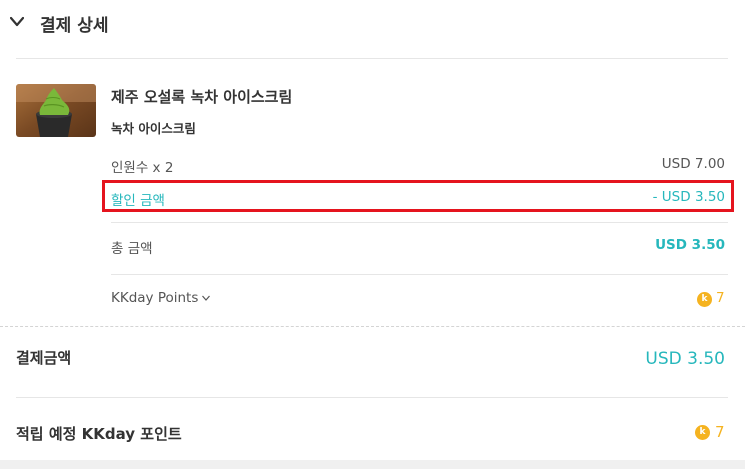 The width and height of the screenshot is (745, 469). Describe the element at coordinates (693, 164) in the screenshot. I see `persons-value: USD 7.00` at that location.